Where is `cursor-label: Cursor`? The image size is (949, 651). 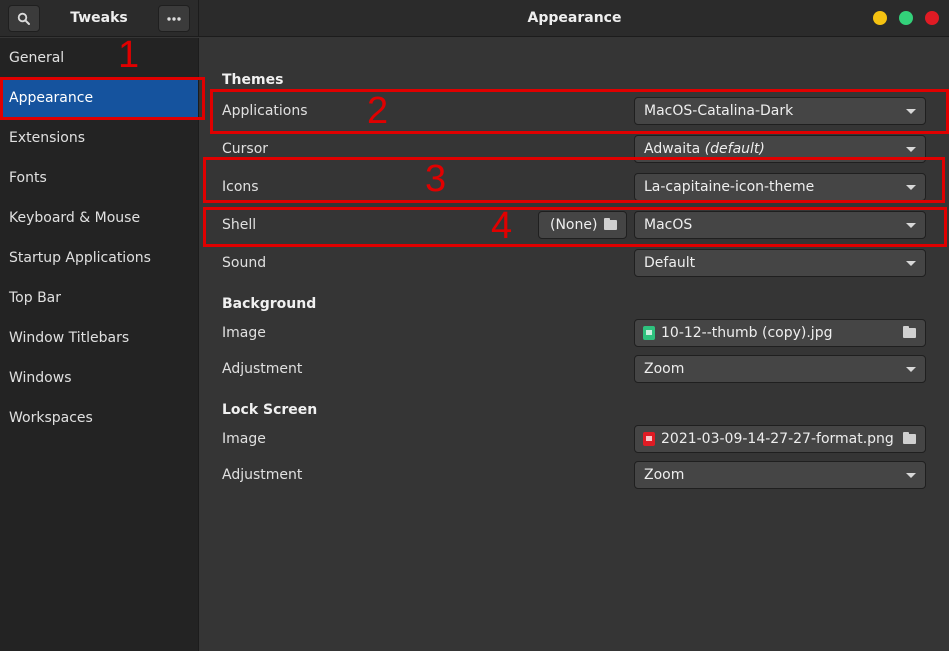
cursor-label: Cursor is located at coordinates (245, 149).